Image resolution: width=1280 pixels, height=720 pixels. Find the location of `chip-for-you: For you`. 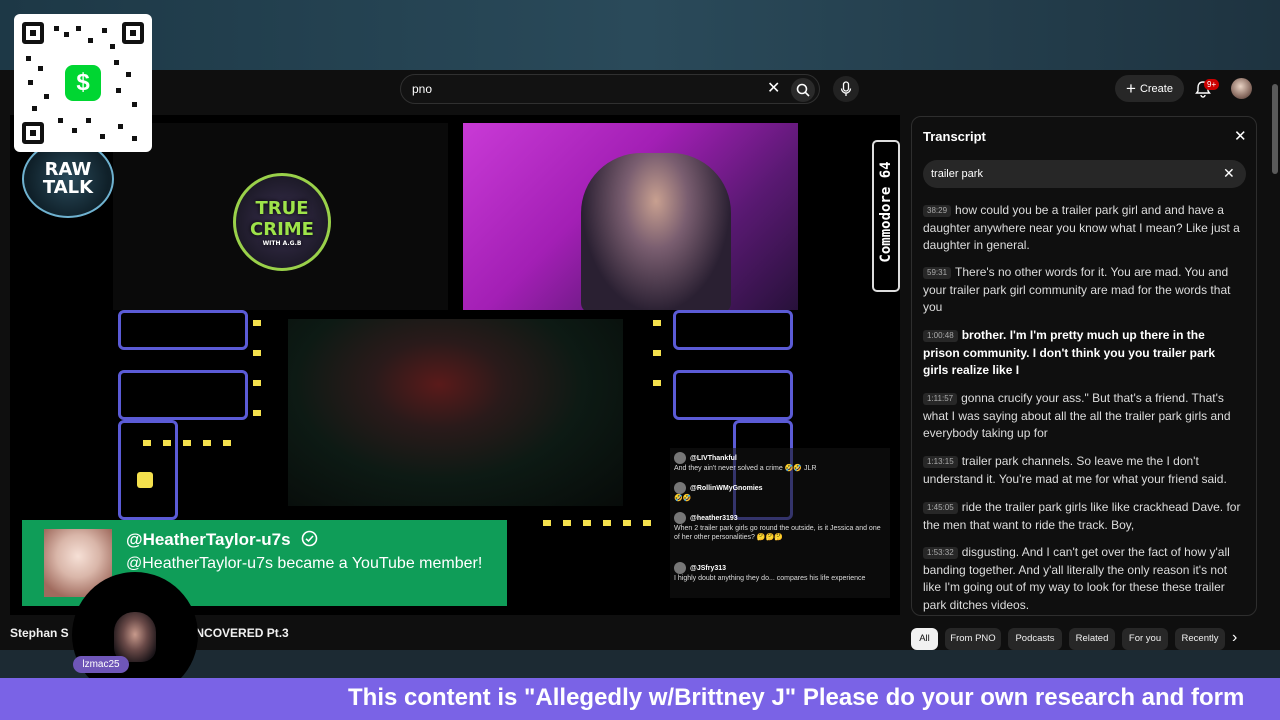

chip-for-you: For you is located at coordinates (1145, 639).